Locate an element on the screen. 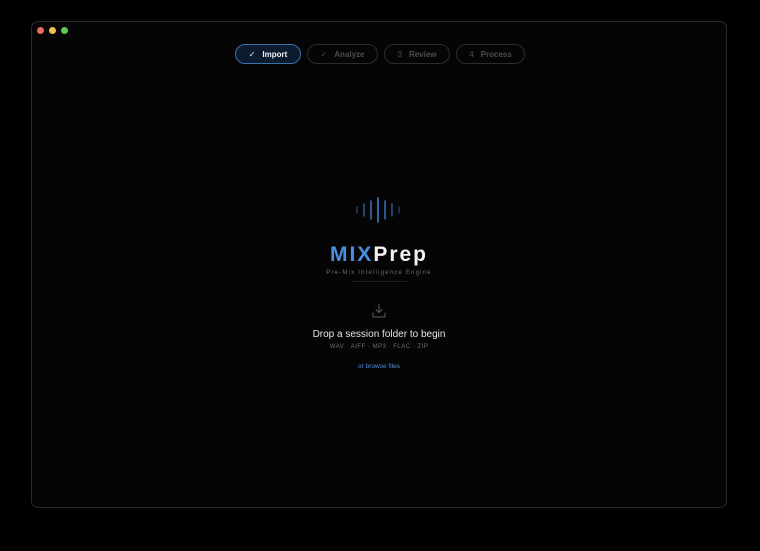 Image resolution: width=760 pixels, height=551 pixels. divider is located at coordinates (379, 281).